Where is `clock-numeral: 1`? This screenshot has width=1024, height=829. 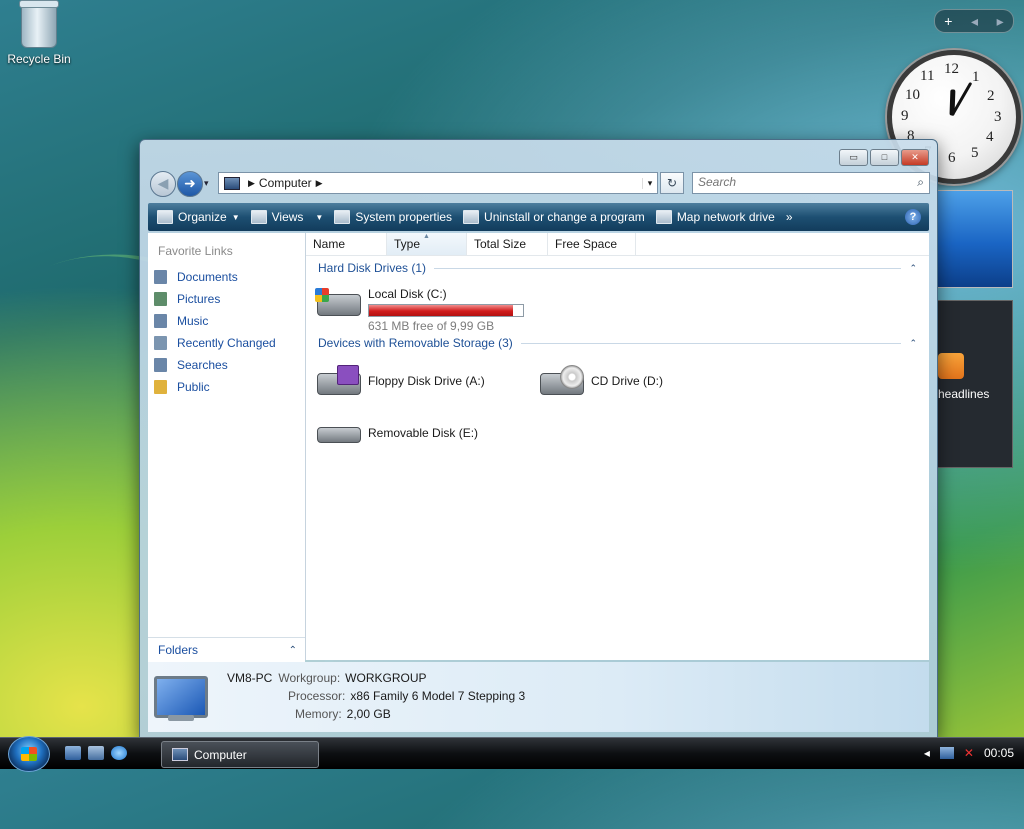
clock-numeral: 1 is located at coordinates (976, 77).